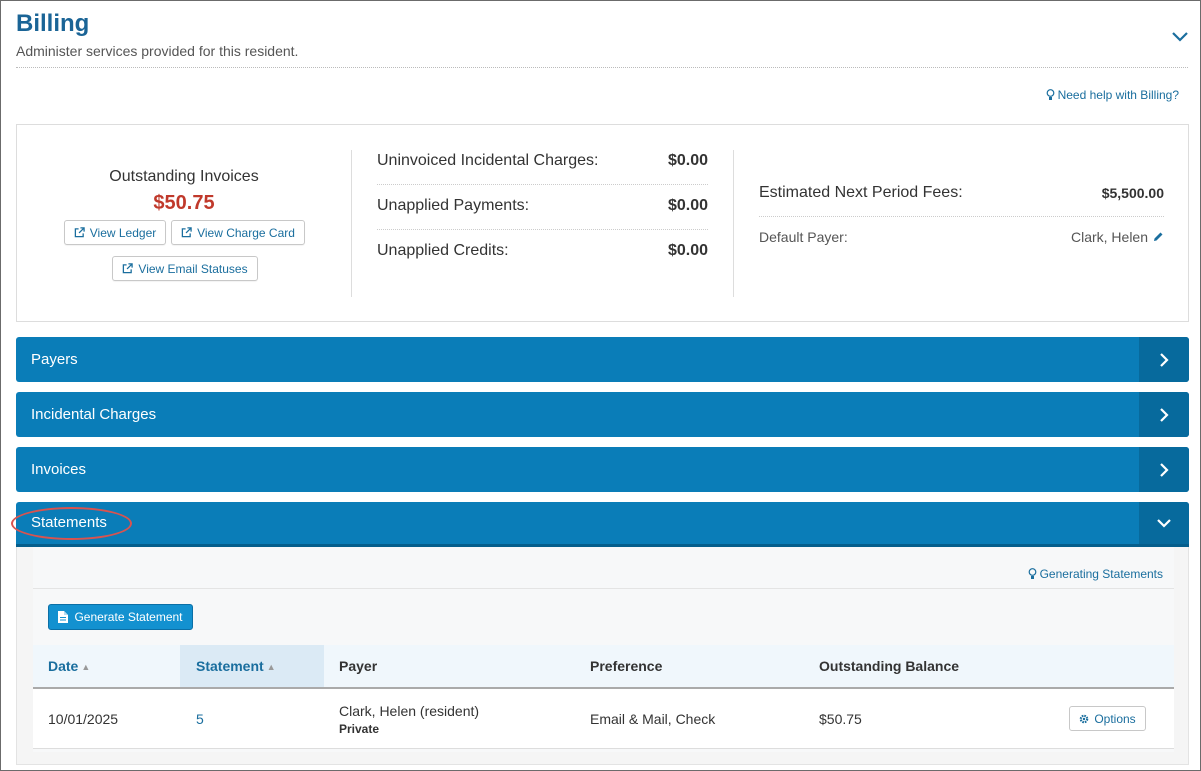 The height and width of the screenshot is (771, 1201). I want to click on billing-help-label: Need help with Billing?, so click(1118, 95).